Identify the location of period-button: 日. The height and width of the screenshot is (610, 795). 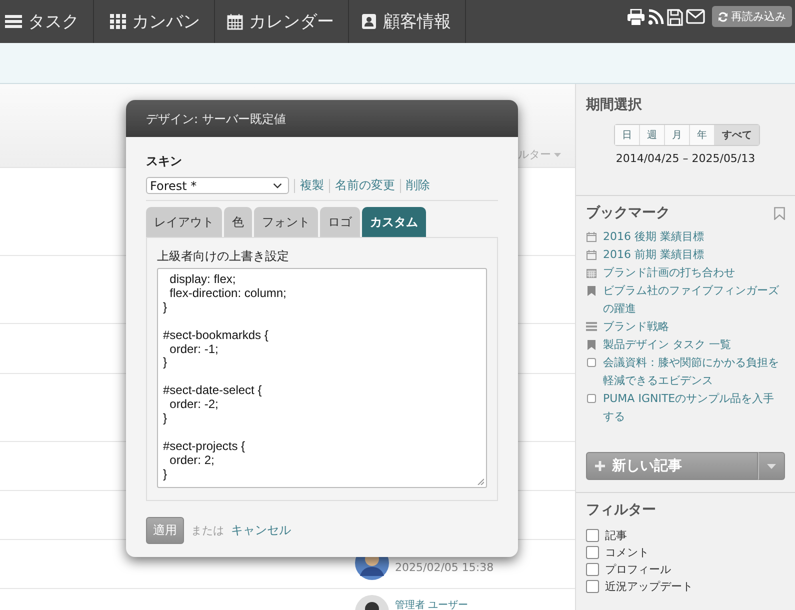
(627, 135).